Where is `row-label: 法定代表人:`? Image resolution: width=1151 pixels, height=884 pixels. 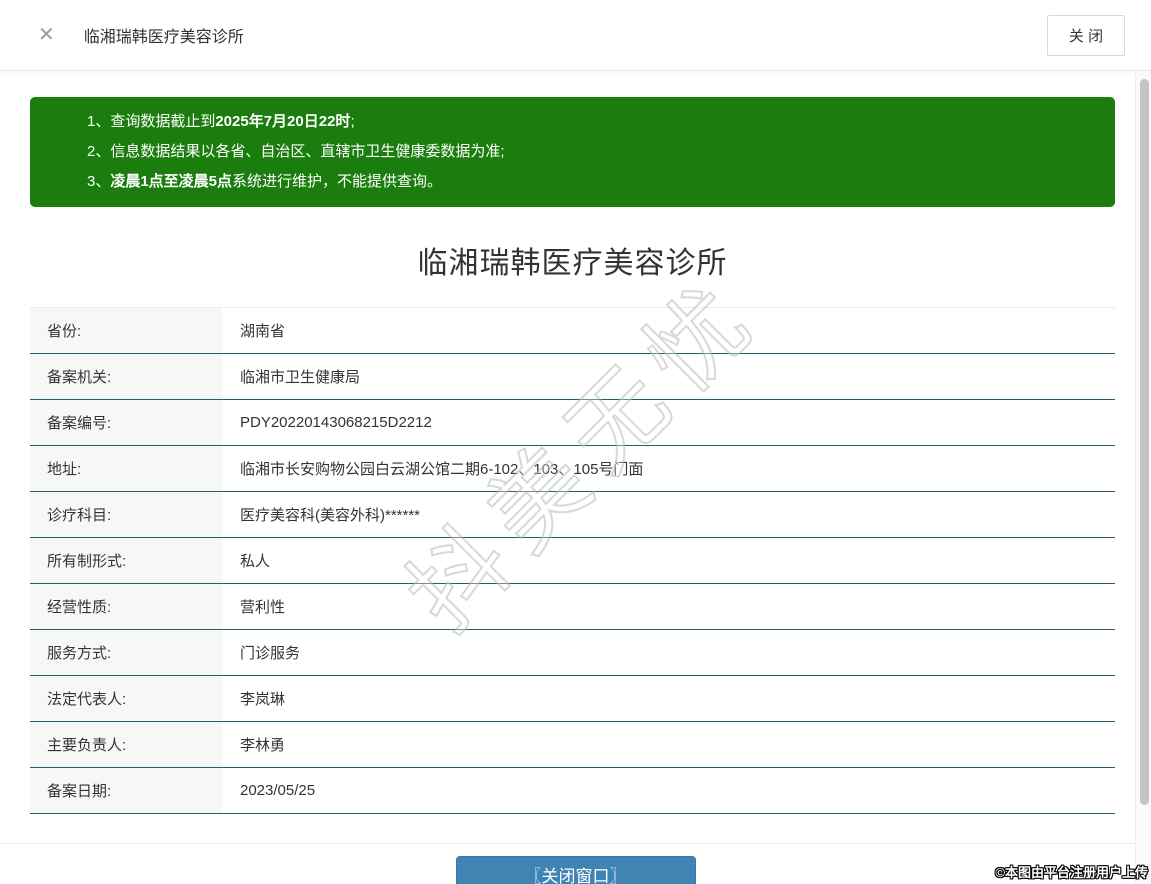
row-label: 法定代表人: is located at coordinates (126, 698).